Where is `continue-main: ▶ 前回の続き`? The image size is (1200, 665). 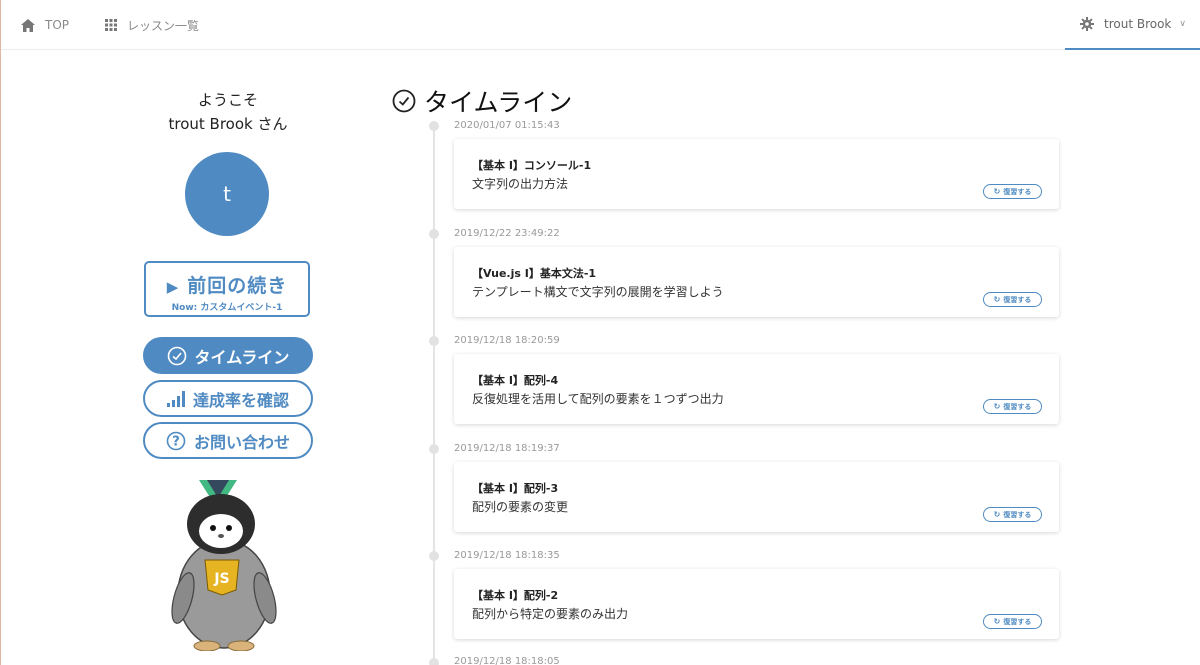 continue-main: ▶ 前回の続き is located at coordinates (227, 284).